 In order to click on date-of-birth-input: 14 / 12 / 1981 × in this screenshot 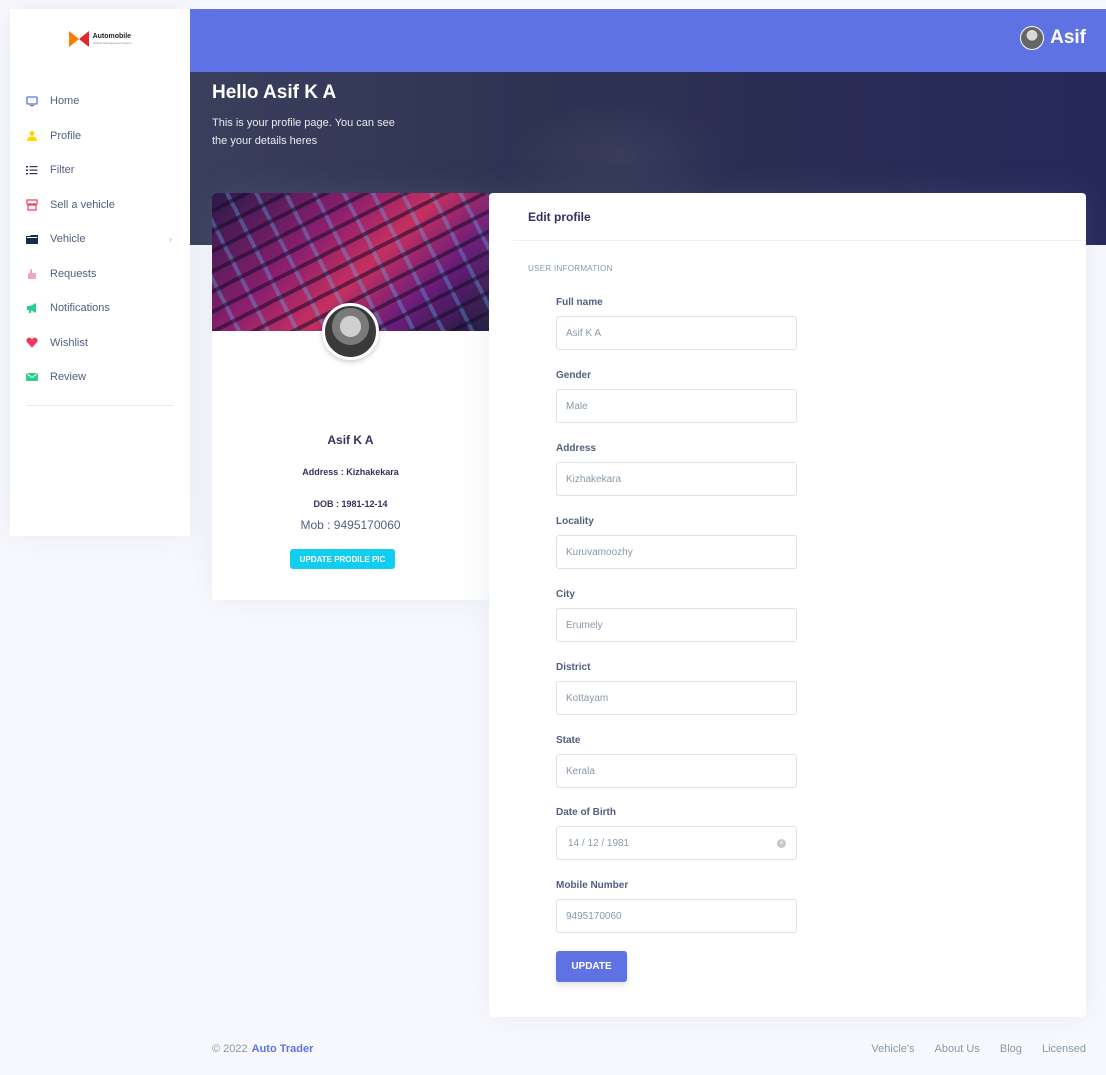, I will do `click(676, 843)`.